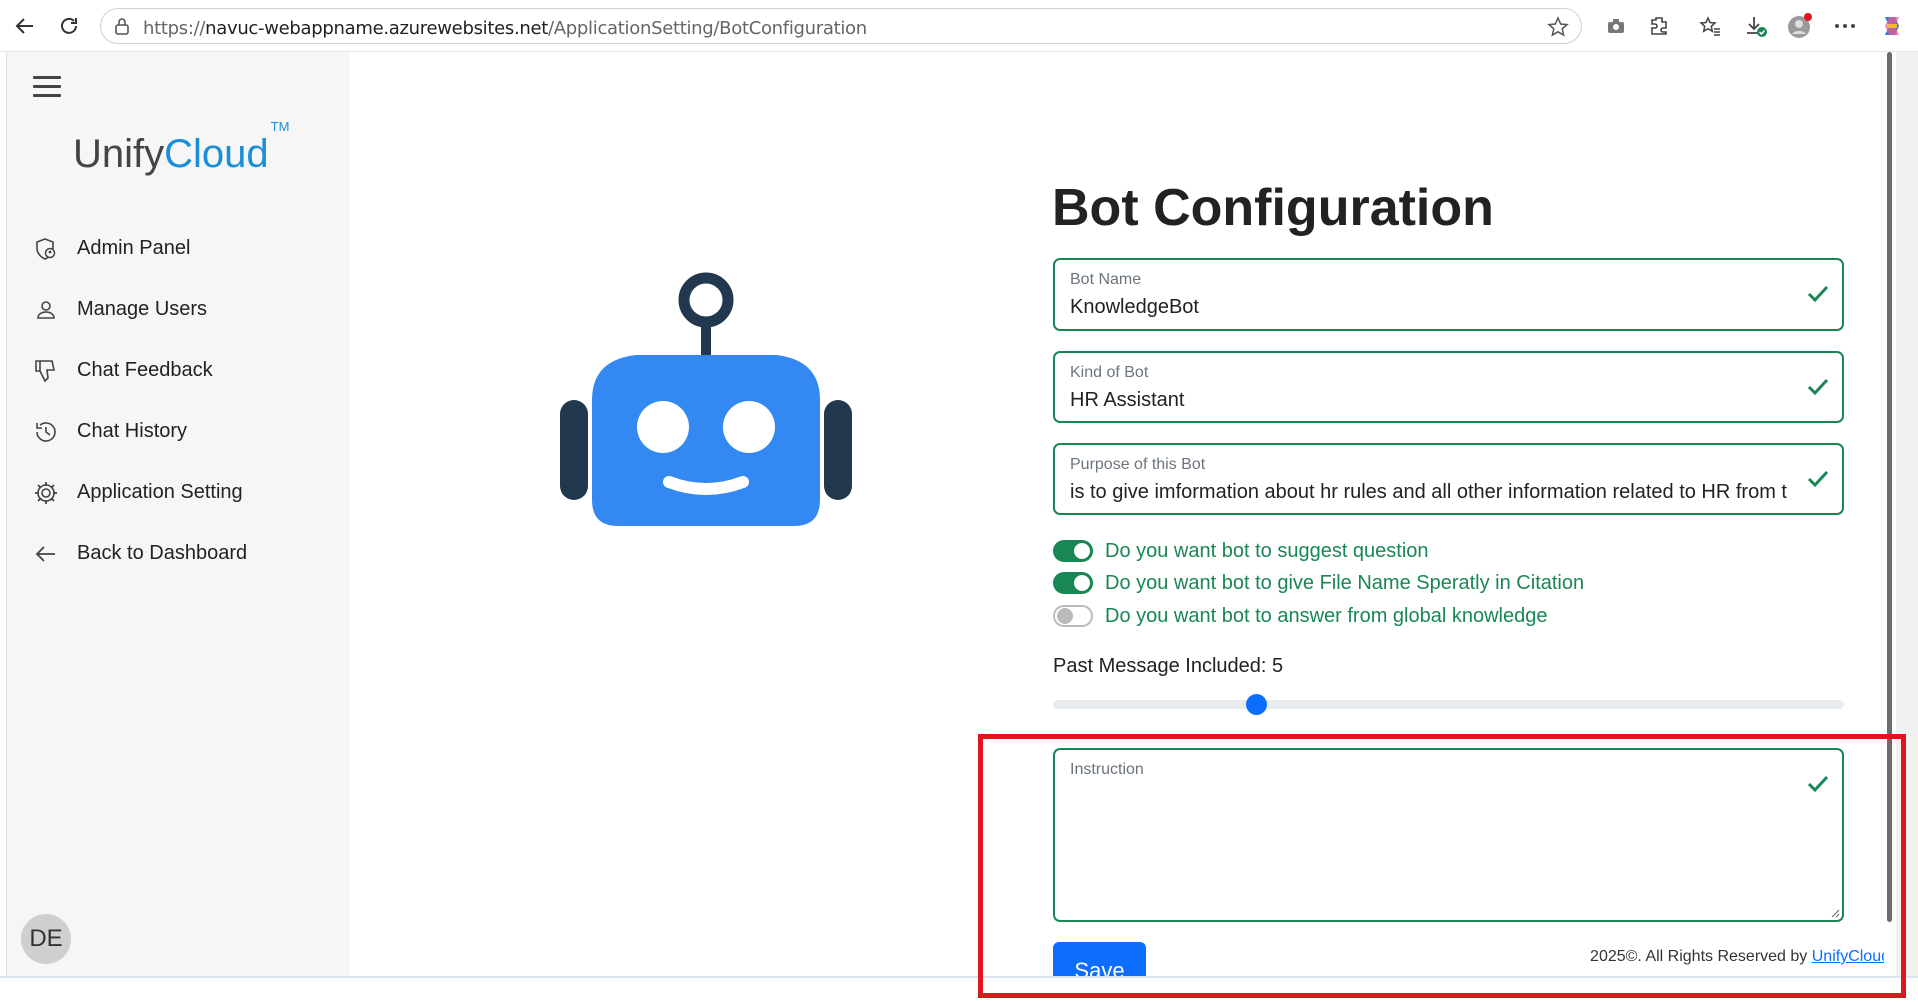 The image size is (1918, 1002). Describe the element at coordinates (1448, 835) in the screenshot. I see `instruction-textarea: Instruction` at that location.